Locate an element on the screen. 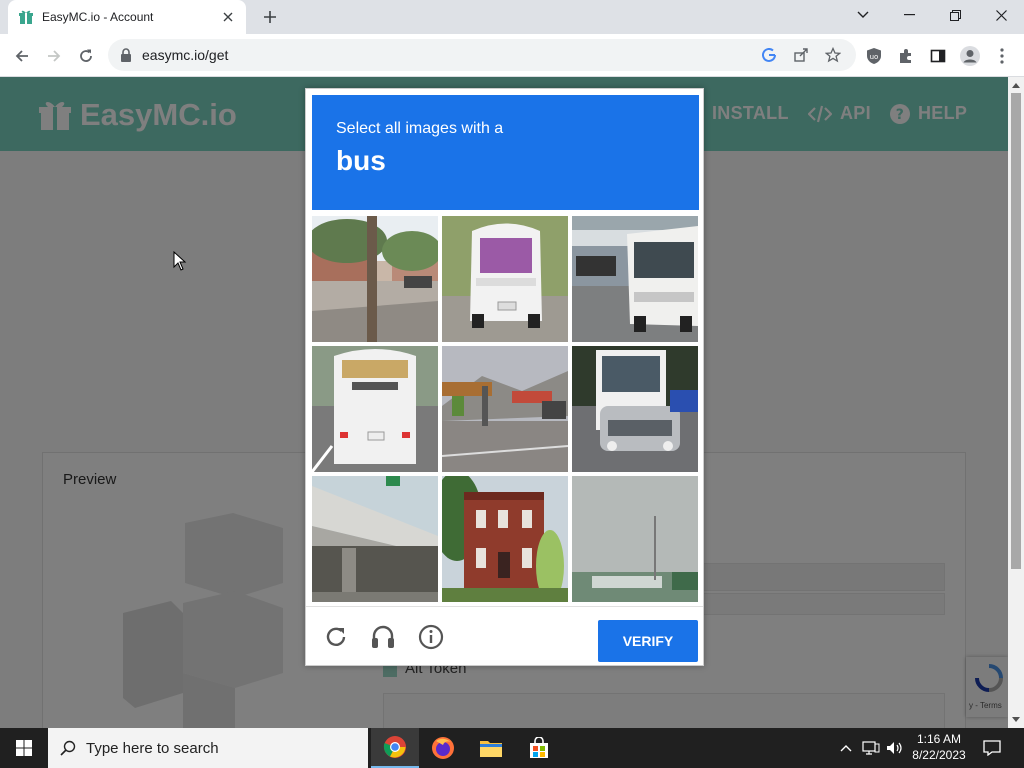 The width and height of the screenshot is (1024, 768). close-tab-icon is located at coordinates (228, 17).